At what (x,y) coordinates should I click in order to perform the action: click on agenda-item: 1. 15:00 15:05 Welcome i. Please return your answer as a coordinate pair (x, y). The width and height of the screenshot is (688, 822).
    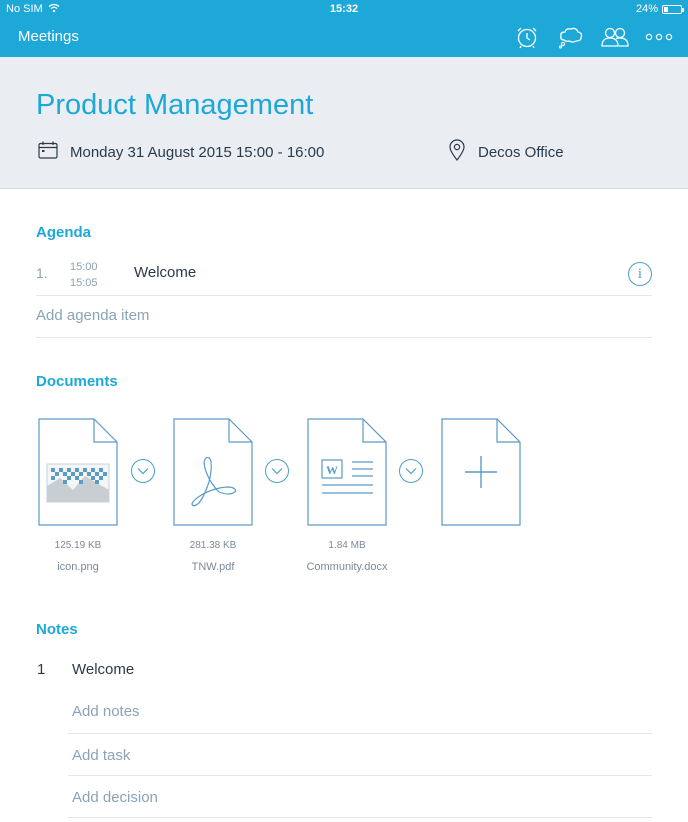
    Looking at the image, I should click on (344, 274).